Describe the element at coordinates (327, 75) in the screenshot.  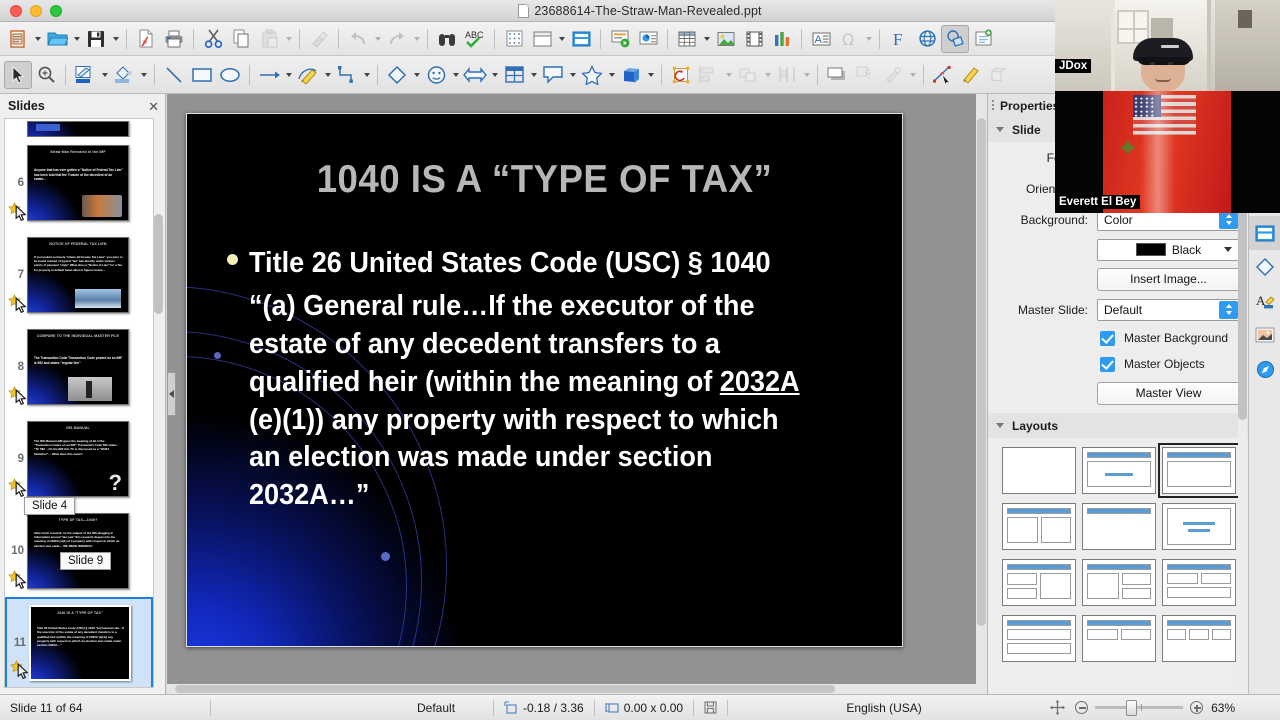
I see `curves-and-polygons-dropdown-icon` at that location.